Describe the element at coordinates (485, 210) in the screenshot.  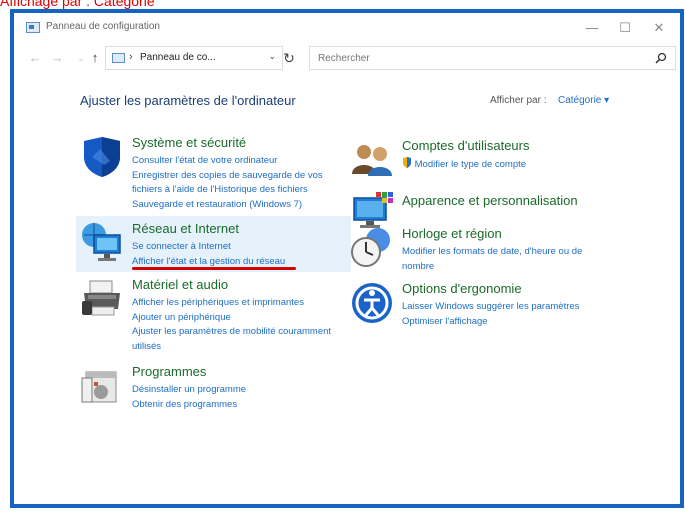
I see `category-appearance: Apparence et personnalisation` at that location.